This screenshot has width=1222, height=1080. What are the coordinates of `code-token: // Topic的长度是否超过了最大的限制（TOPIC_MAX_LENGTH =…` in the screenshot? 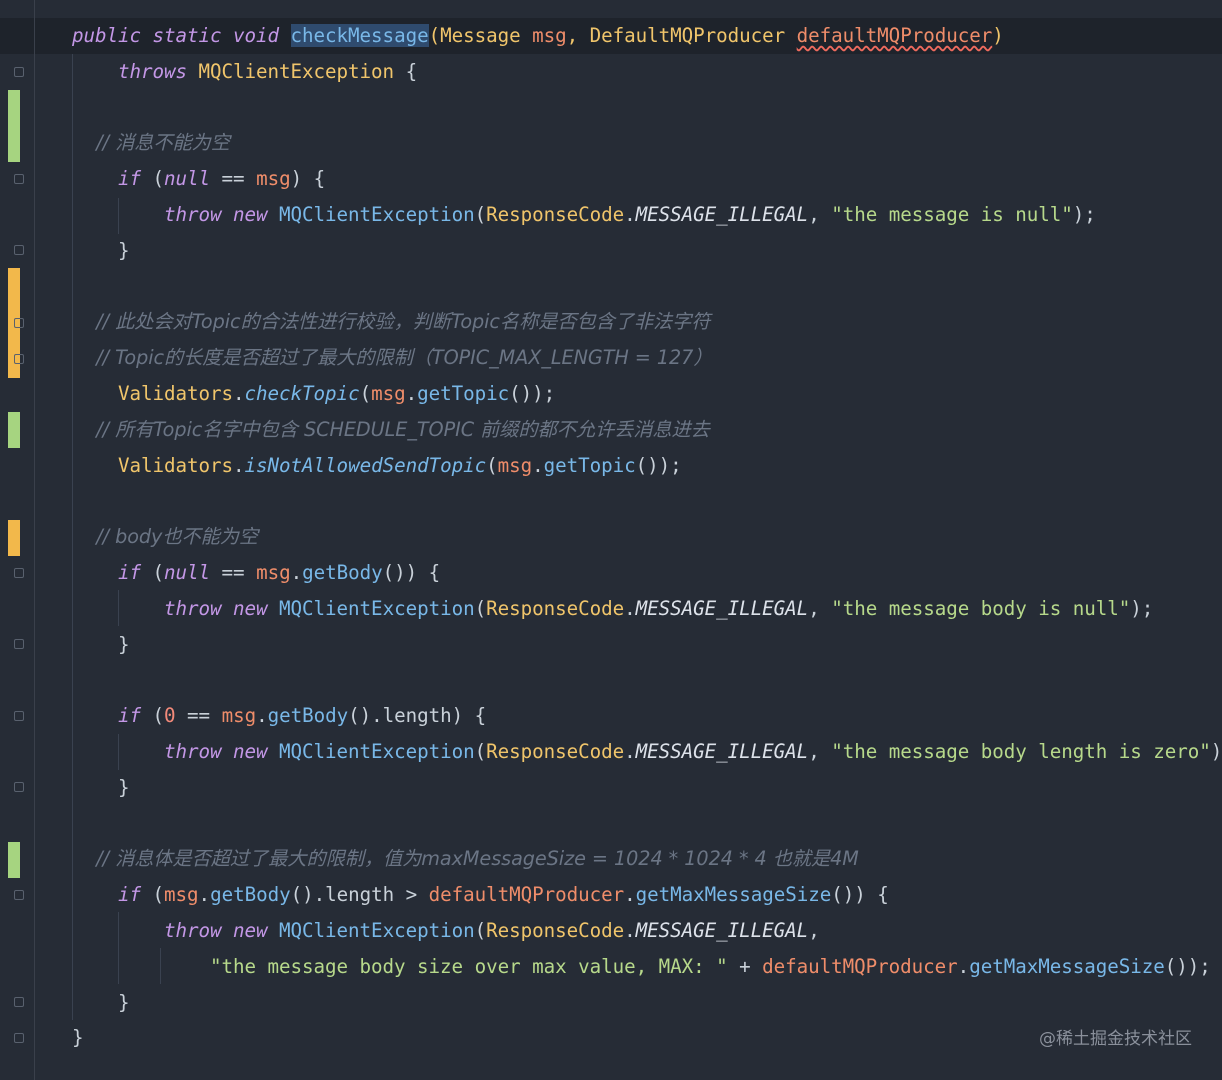 It's located at (392, 358).